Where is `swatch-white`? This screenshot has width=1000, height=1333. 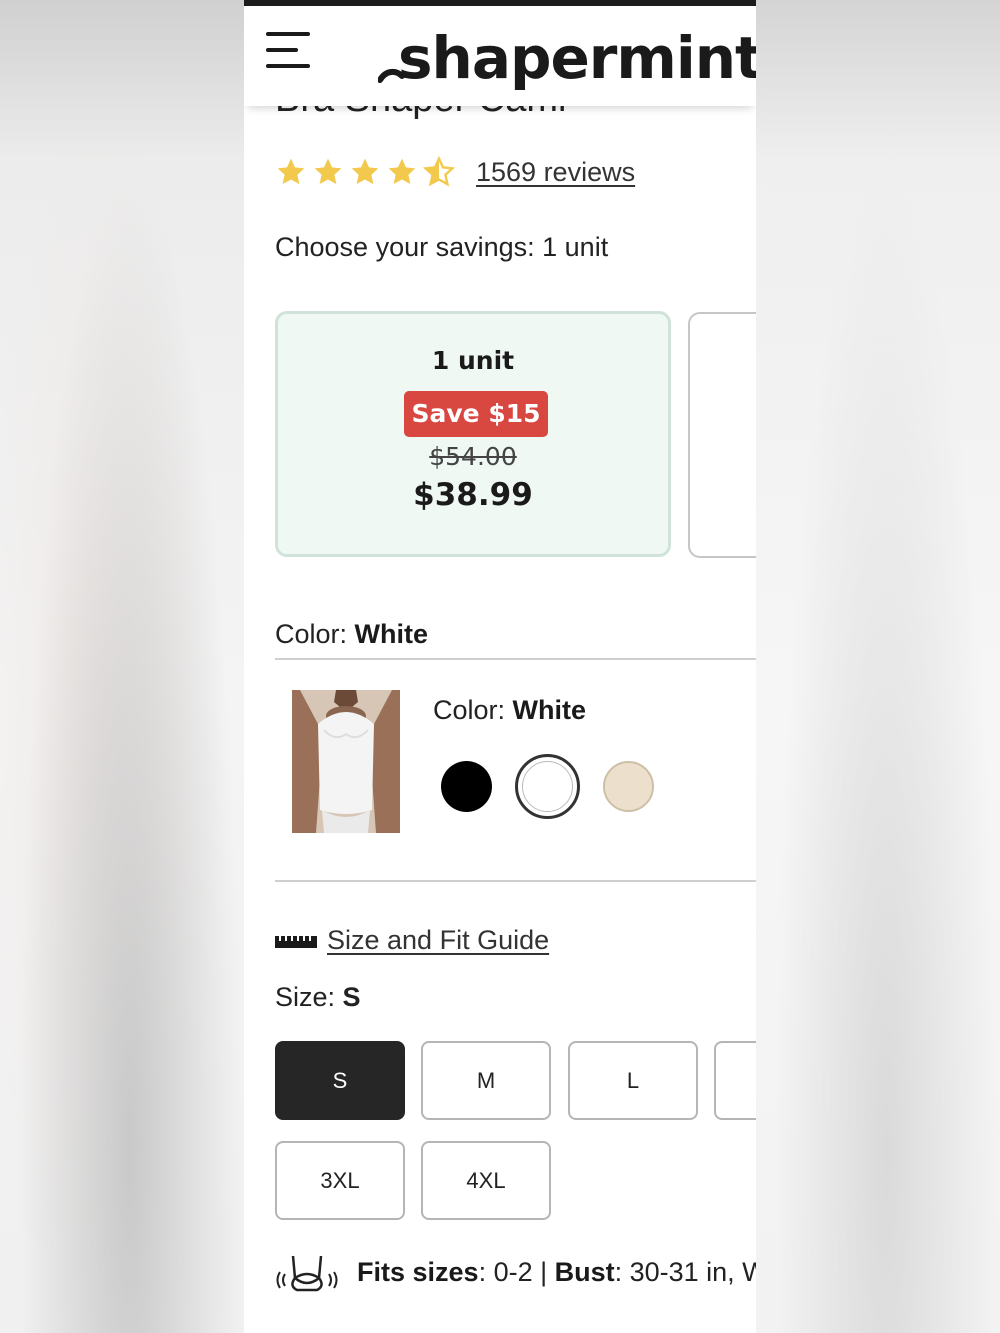
swatch-white is located at coordinates (547, 786).